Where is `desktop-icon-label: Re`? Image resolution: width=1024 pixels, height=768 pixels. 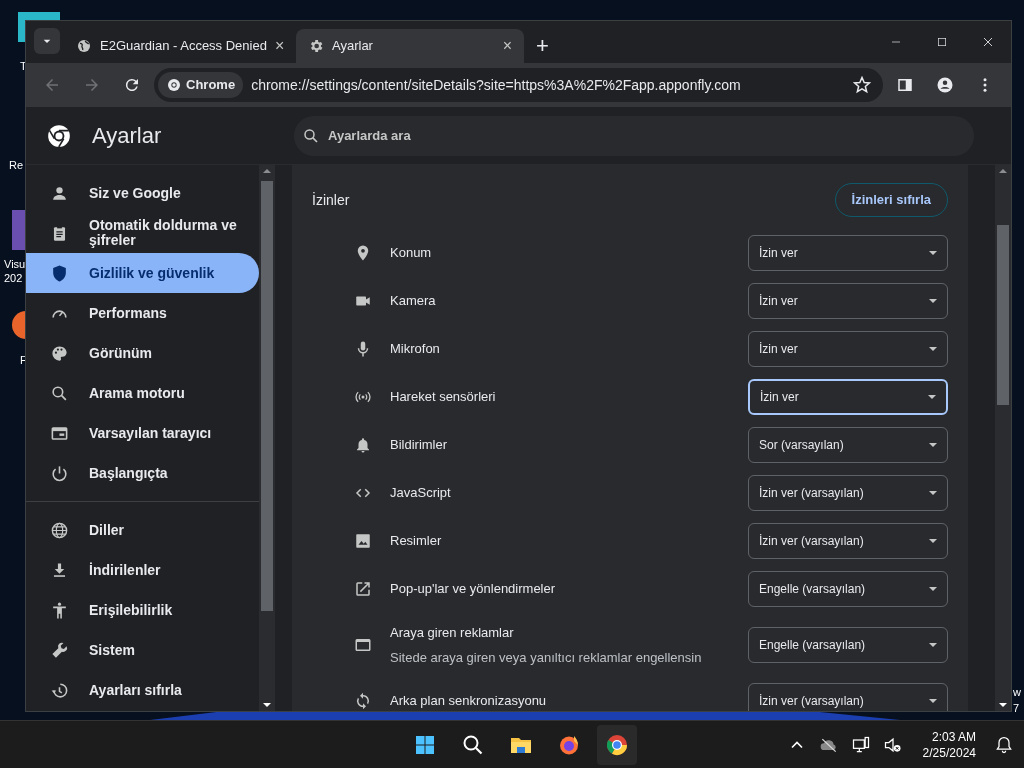 desktop-icon-label: Re is located at coordinates (16, 165).